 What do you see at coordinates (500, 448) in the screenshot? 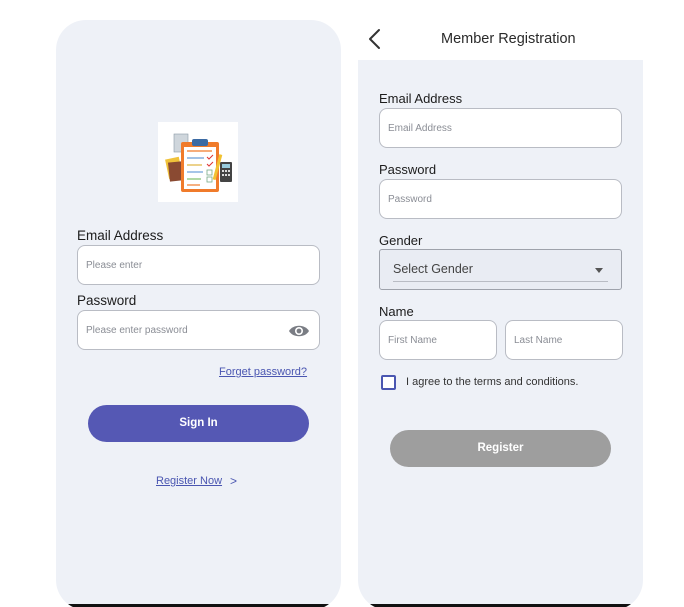
I see `register-button: Register` at bounding box center [500, 448].